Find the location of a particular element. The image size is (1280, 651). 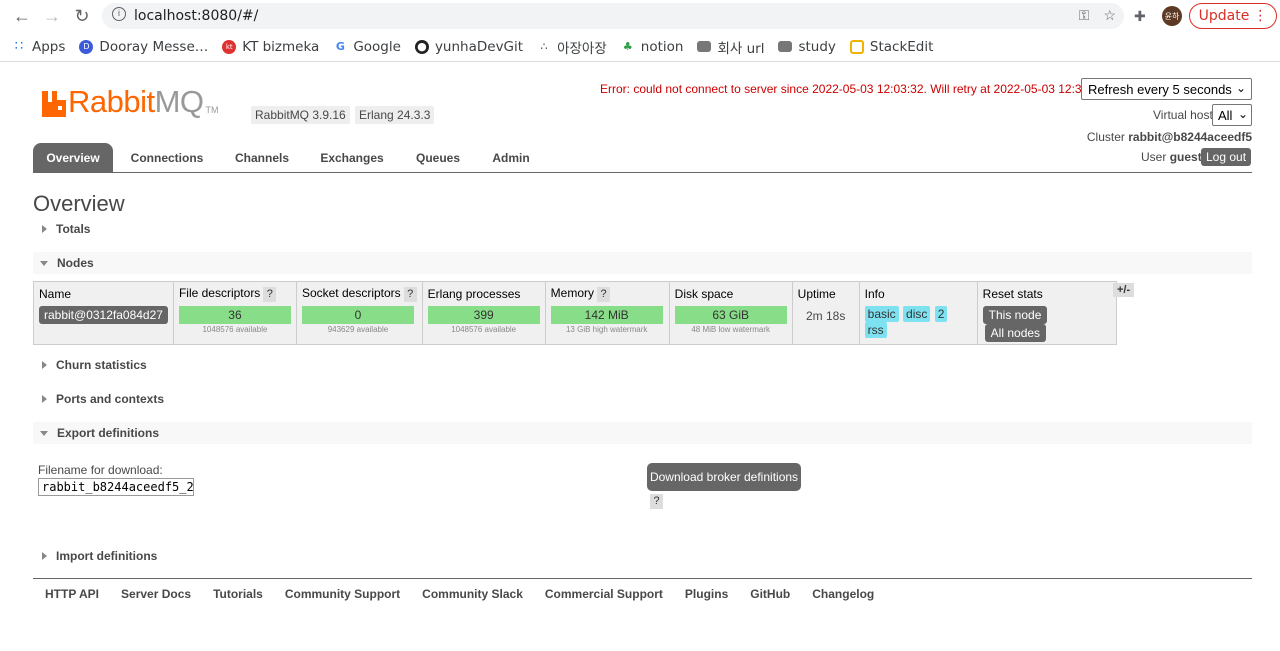

bookmark-ajang: ∴ 아장아장 is located at coordinates (572, 47).